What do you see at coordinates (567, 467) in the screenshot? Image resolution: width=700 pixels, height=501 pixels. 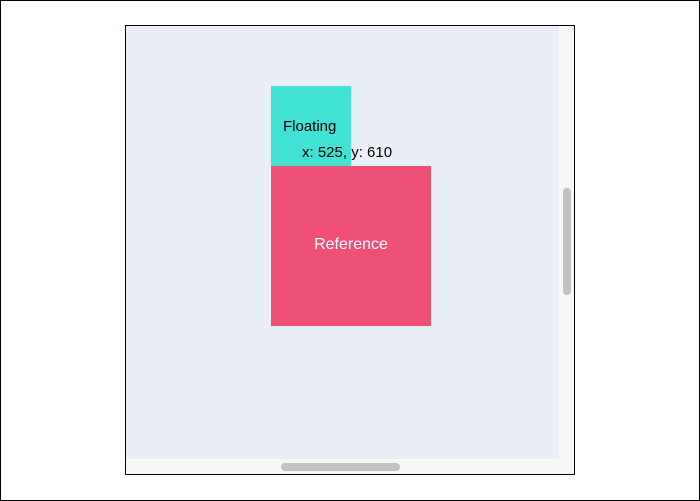 I see `scrollbar-corner` at bounding box center [567, 467].